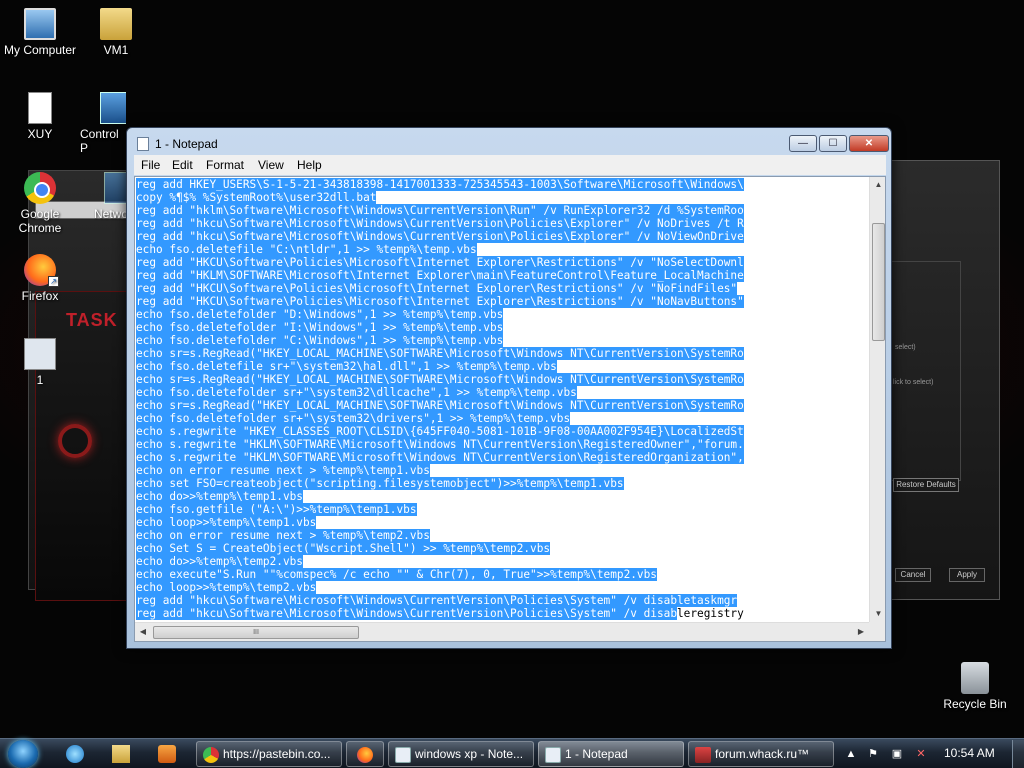 The height and width of the screenshot is (768, 1024). I want to click on taskbar-pin-media-player, so click(167, 754).